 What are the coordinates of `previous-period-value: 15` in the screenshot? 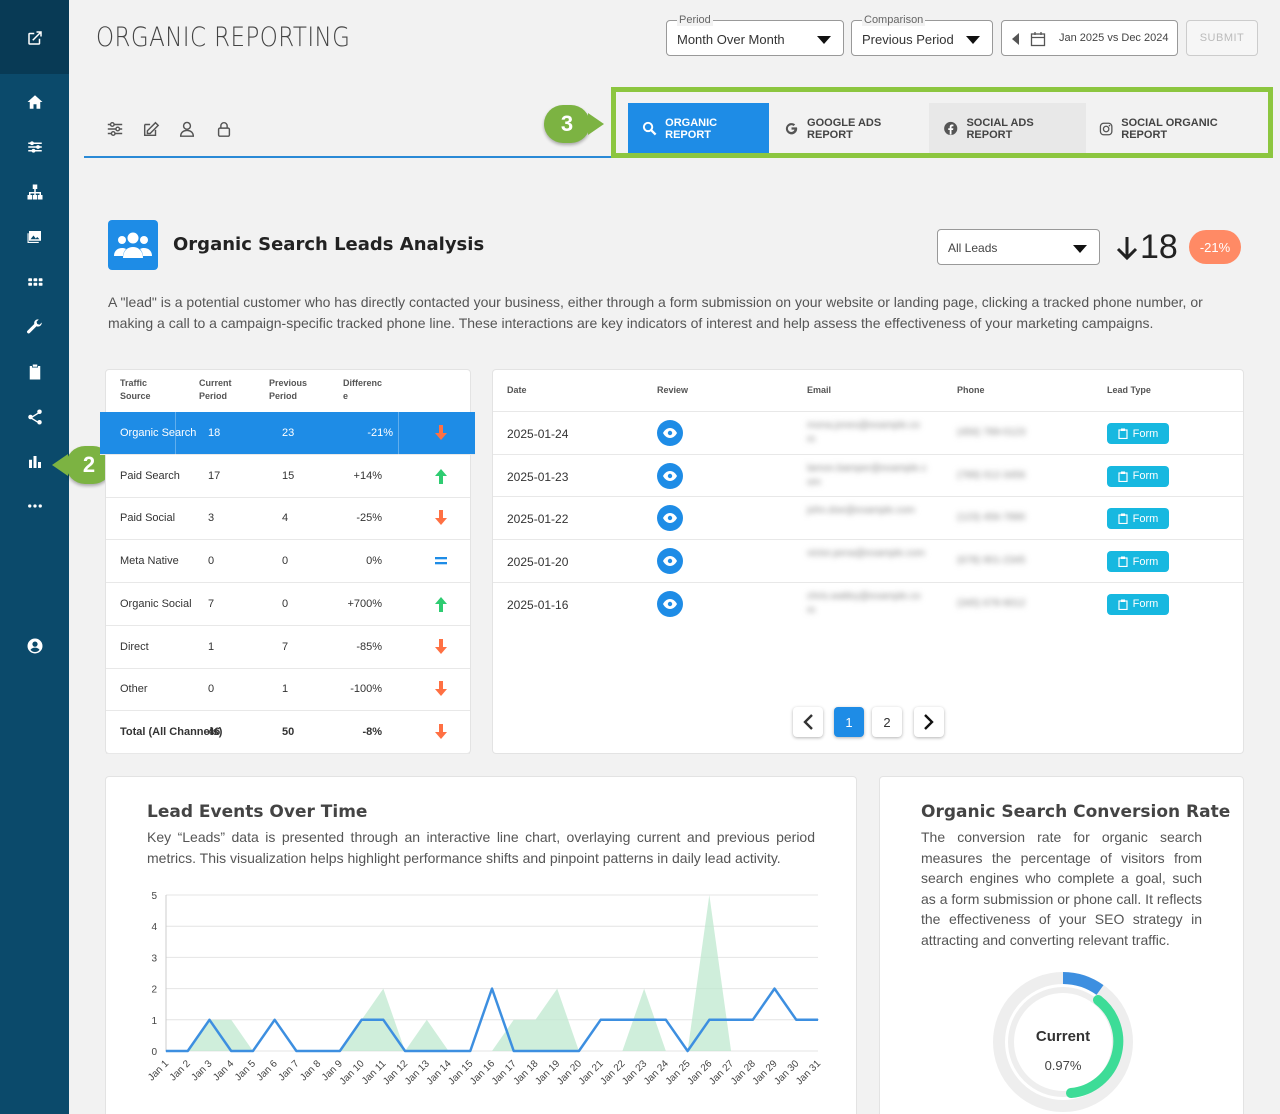 It's located at (288, 475).